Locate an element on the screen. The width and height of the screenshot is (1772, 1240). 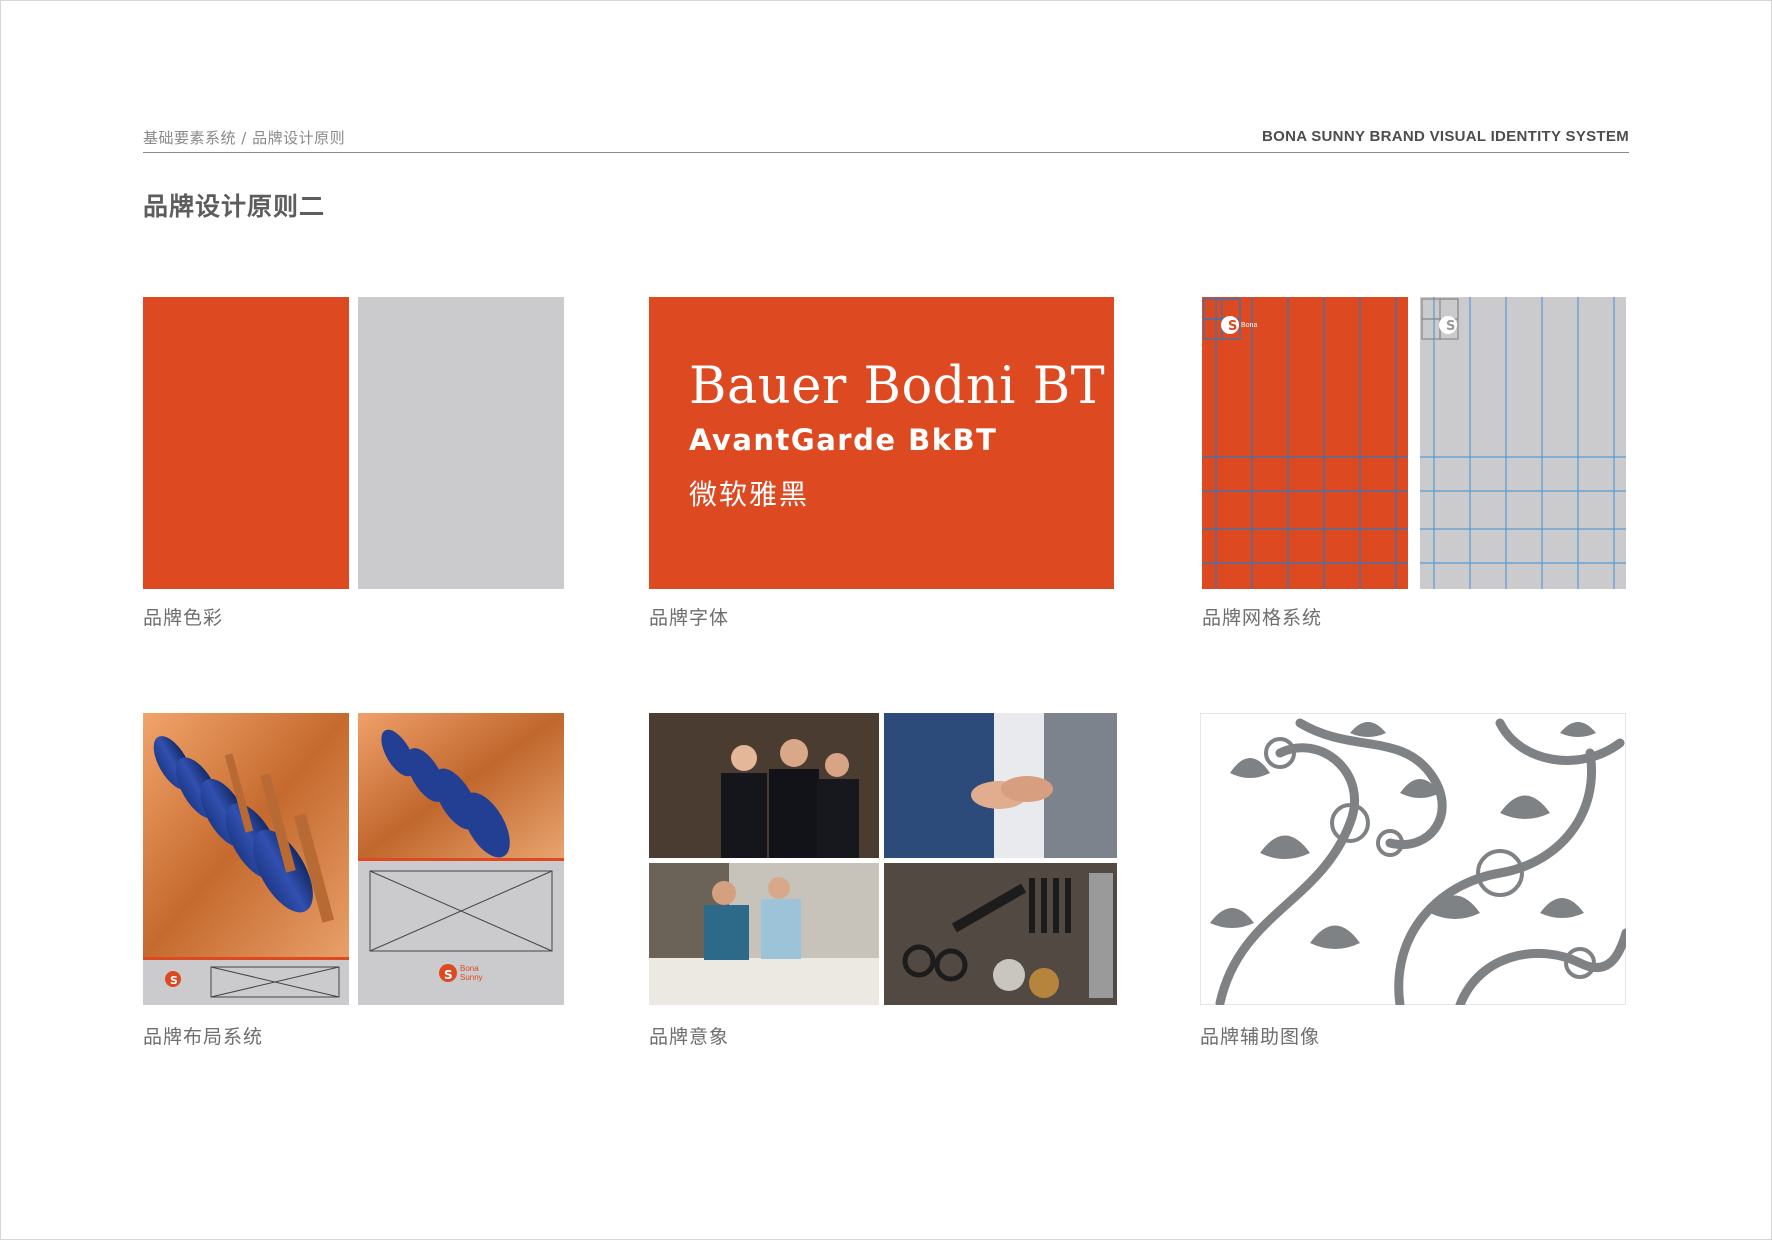
page-title: 品牌设计原则二 is located at coordinates (234, 206).